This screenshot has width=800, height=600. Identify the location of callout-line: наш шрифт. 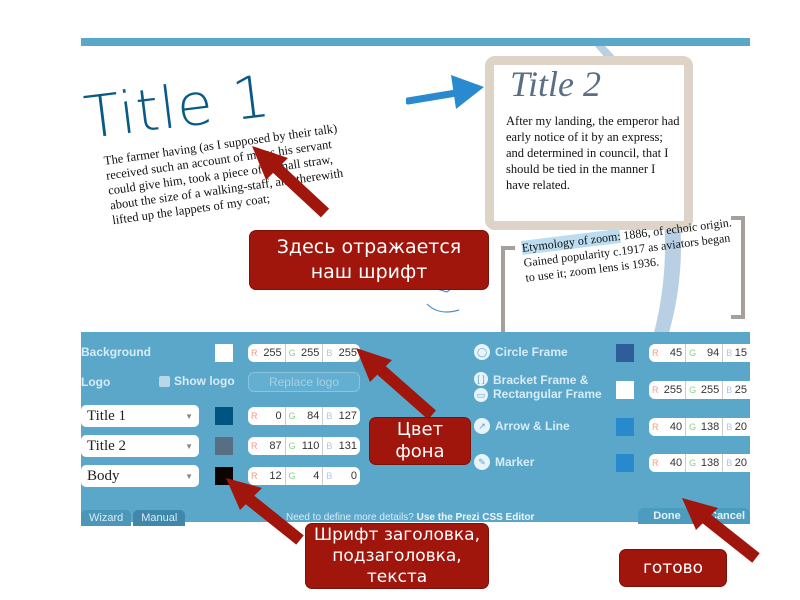
(369, 272).